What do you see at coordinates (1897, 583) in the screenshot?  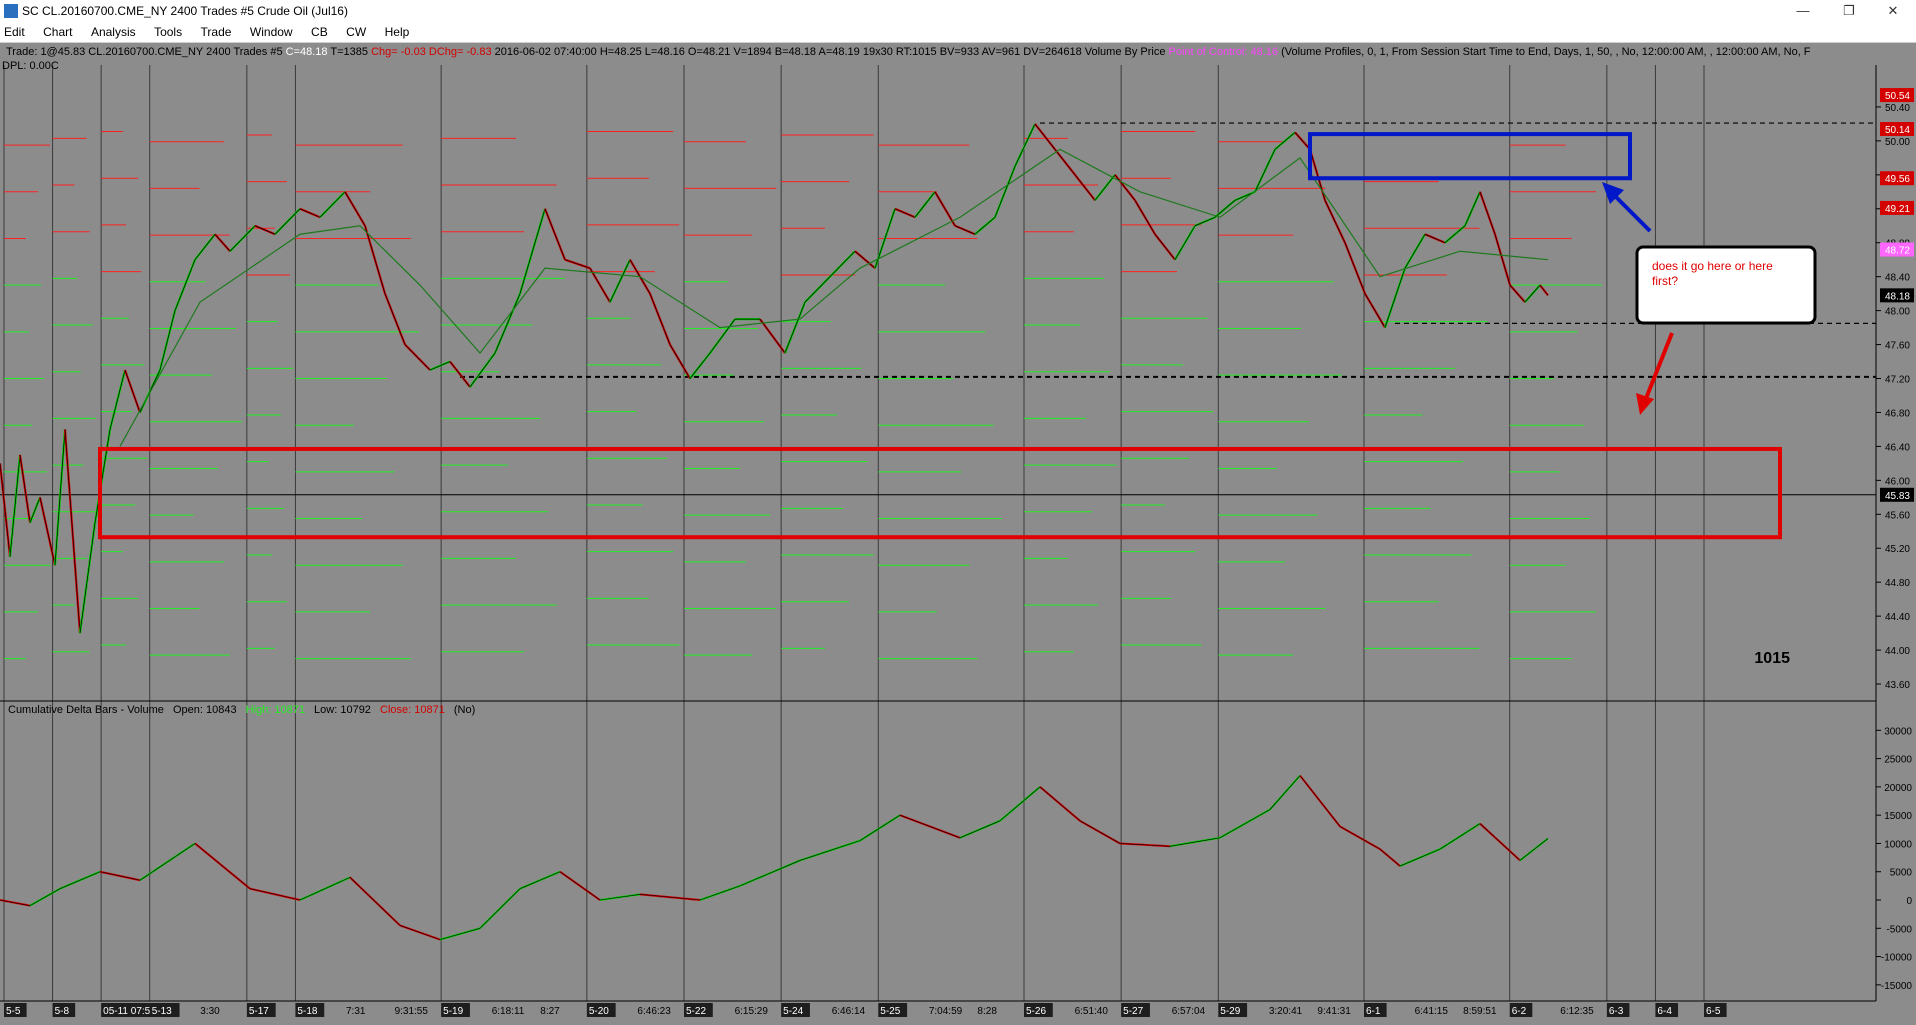 I see `price-axis-label: 44.80` at bounding box center [1897, 583].